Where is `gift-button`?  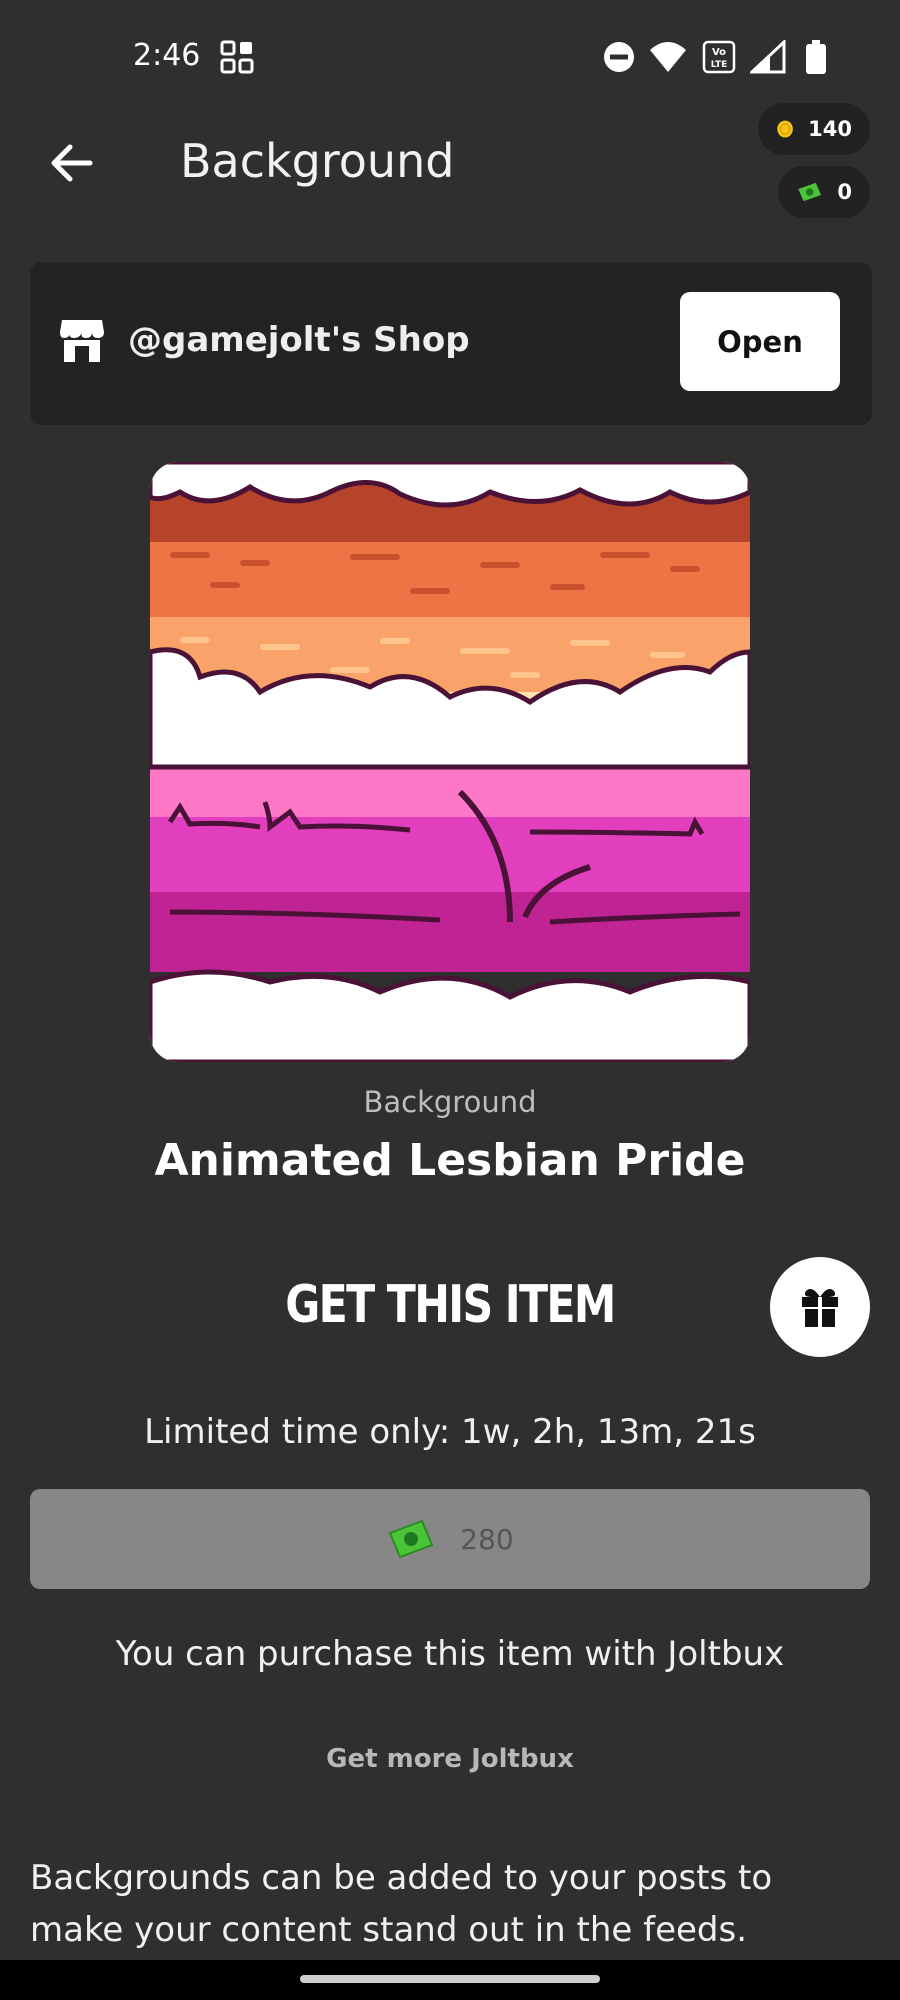 gift-button is located at coordinates (820, 1307).